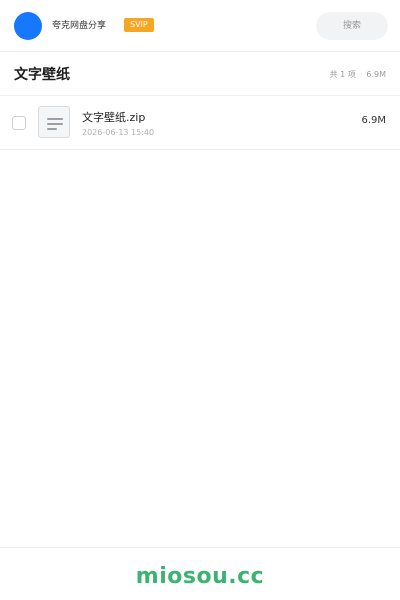 The height and width of the screenshot is (600, 400). What do you see at coordinates (139, 25) in the screenshot?
I see `svip-badge: SVIP` at bounding box center [139, 25].